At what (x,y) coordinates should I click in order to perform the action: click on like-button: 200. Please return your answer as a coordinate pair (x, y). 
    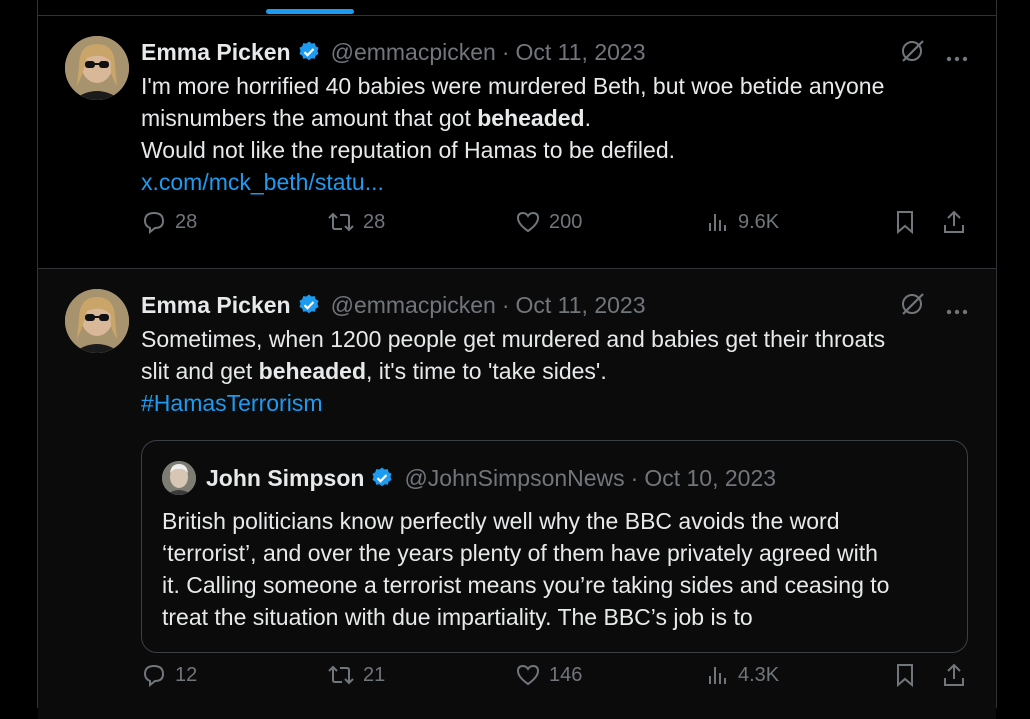
    Looking at the image, I should click on (548, 222).